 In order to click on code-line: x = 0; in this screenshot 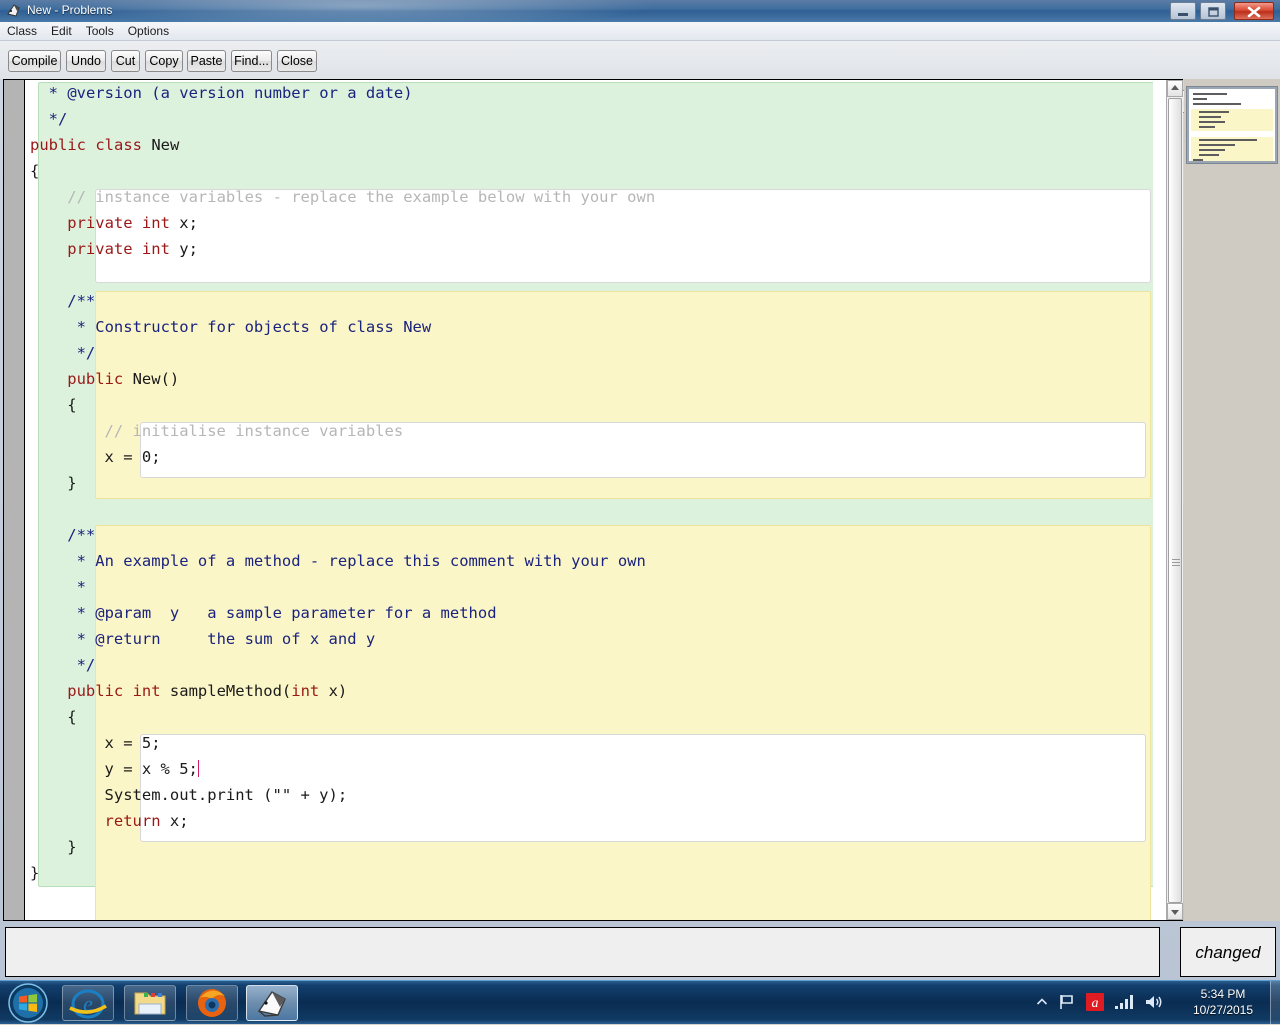, I will do `click(589, 457)`.